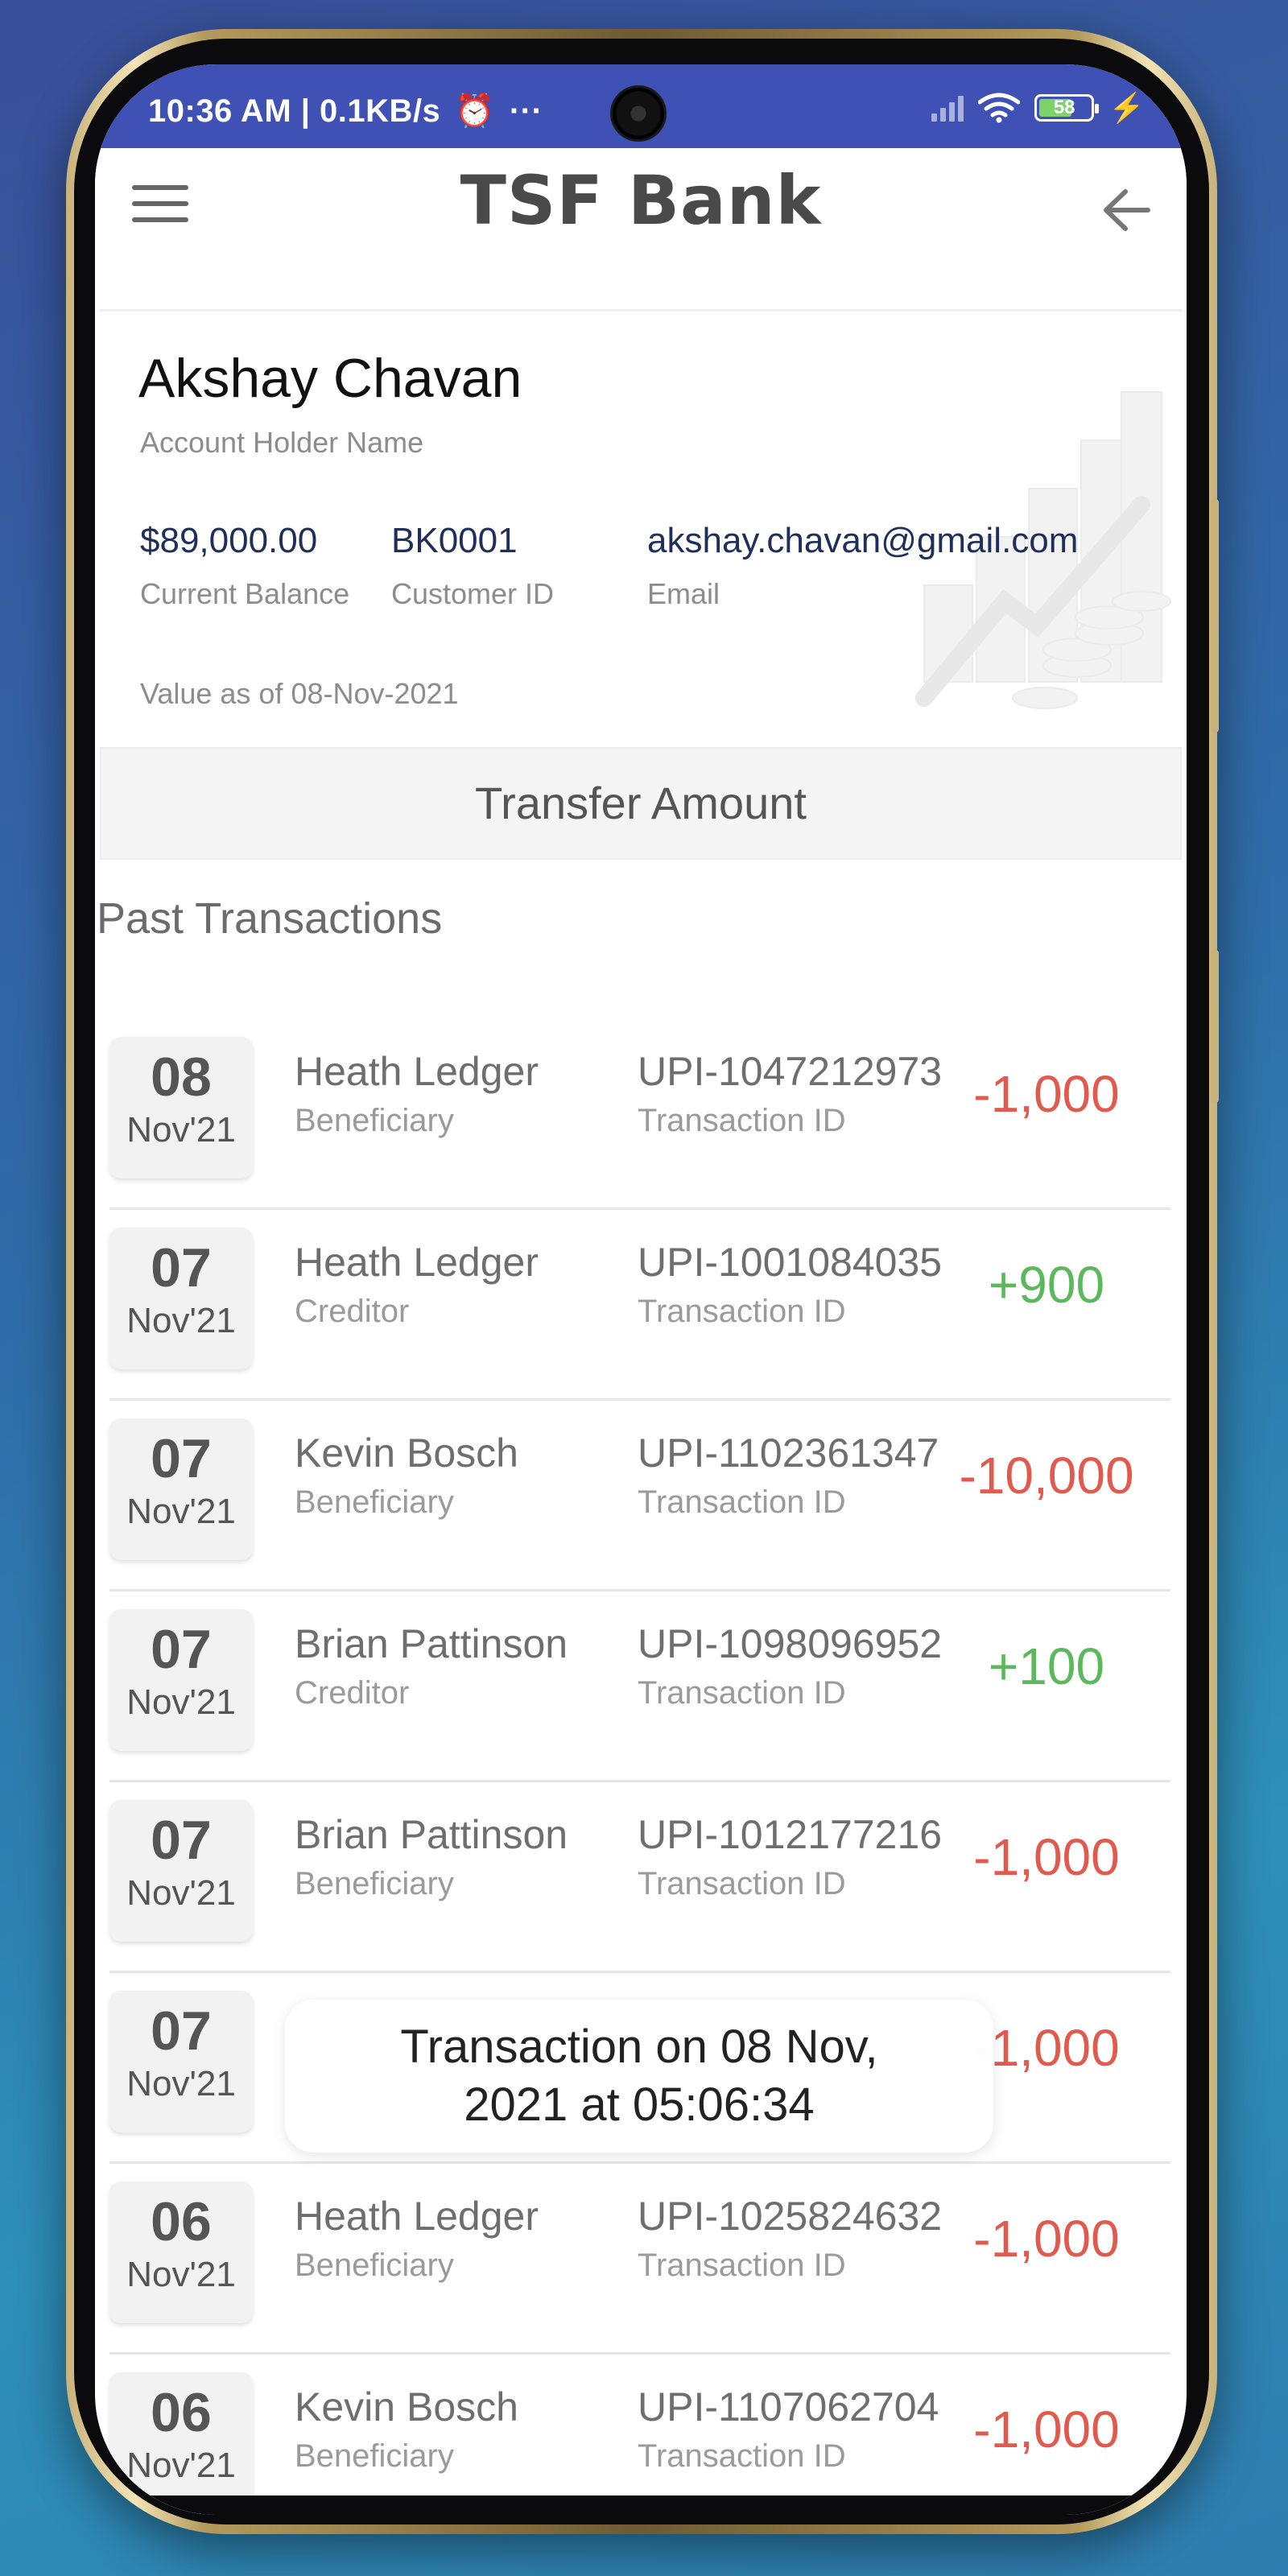 This screenshot has height=2576, width=1288. Describe the element at coordinates (790, 1262) in the screenshot. I see `tx-id-value: UPI-1001084035` at that location.